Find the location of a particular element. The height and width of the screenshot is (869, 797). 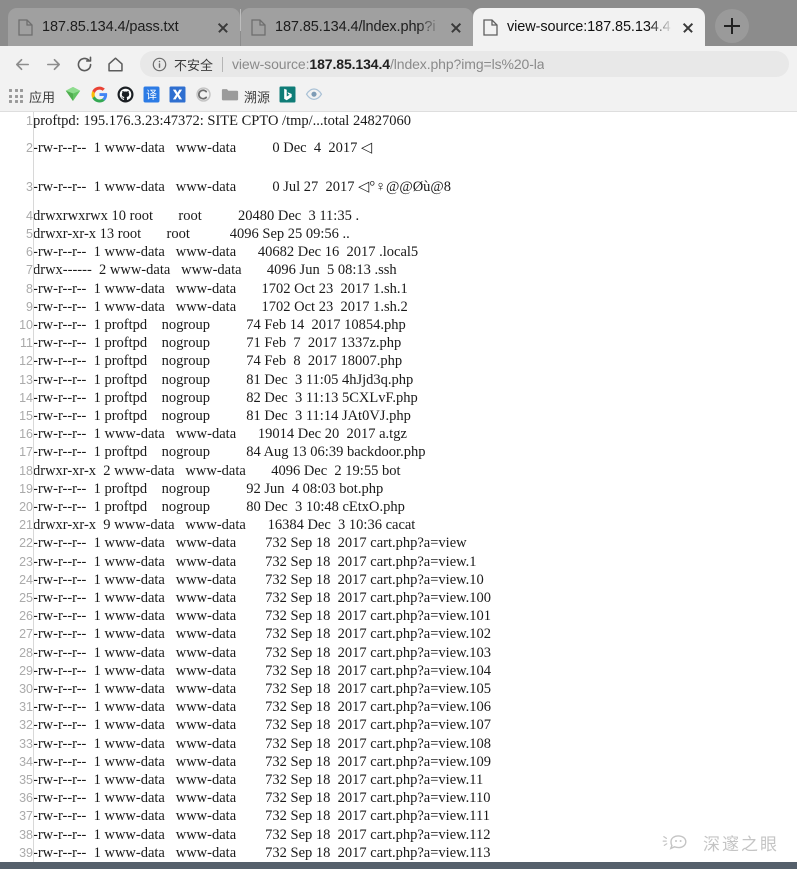

bottom-bar is located at coordinates (398, 865).